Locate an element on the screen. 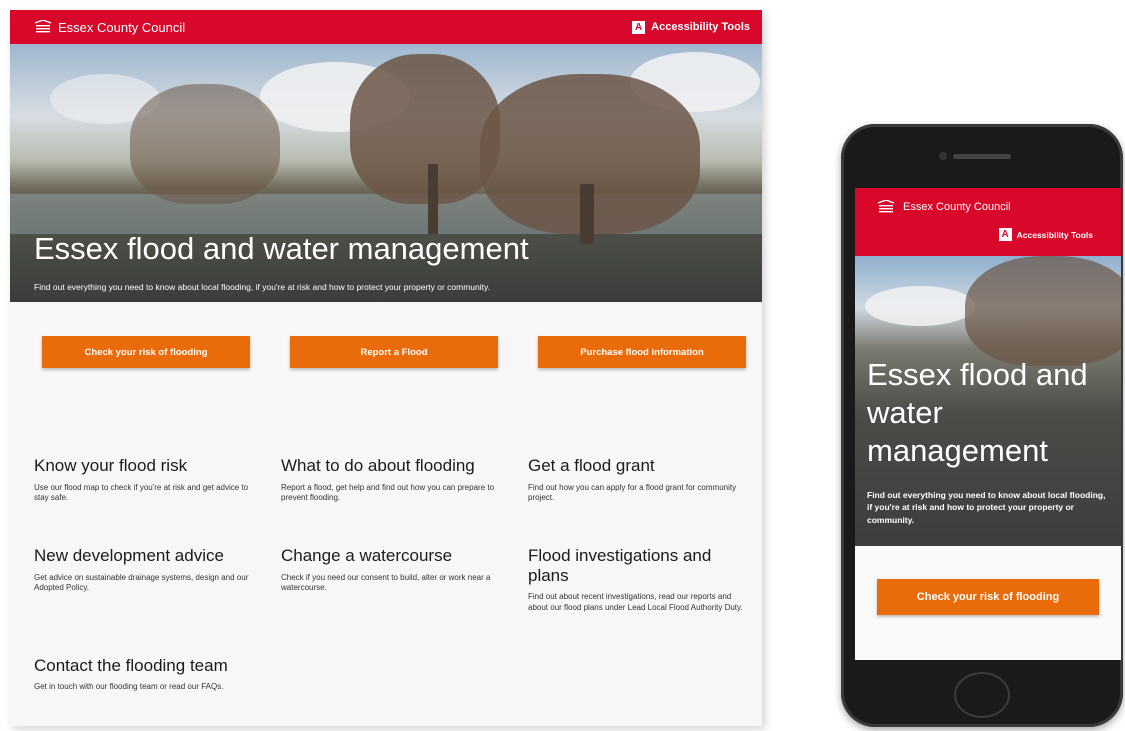  mobile-accessibility-label: Accessibility Tools is located at coordinates (1054, 234).